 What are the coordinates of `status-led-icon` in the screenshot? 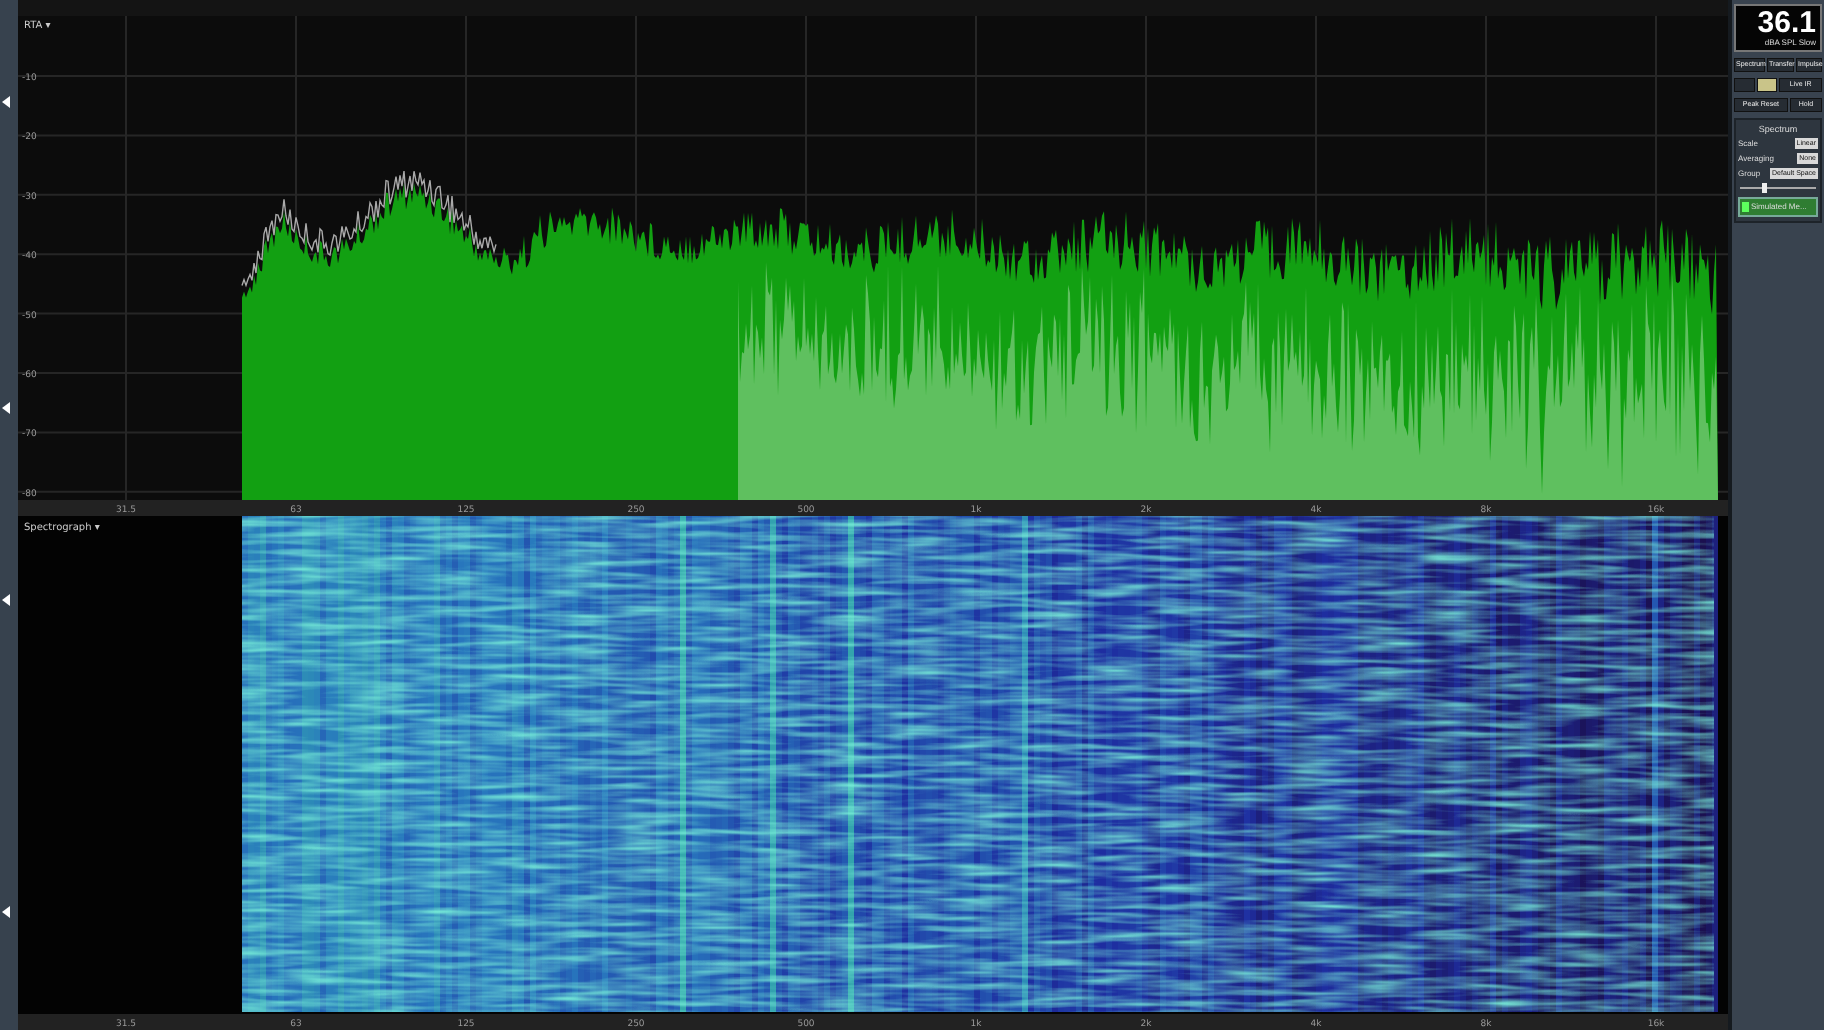 It's located at (1745, 207).